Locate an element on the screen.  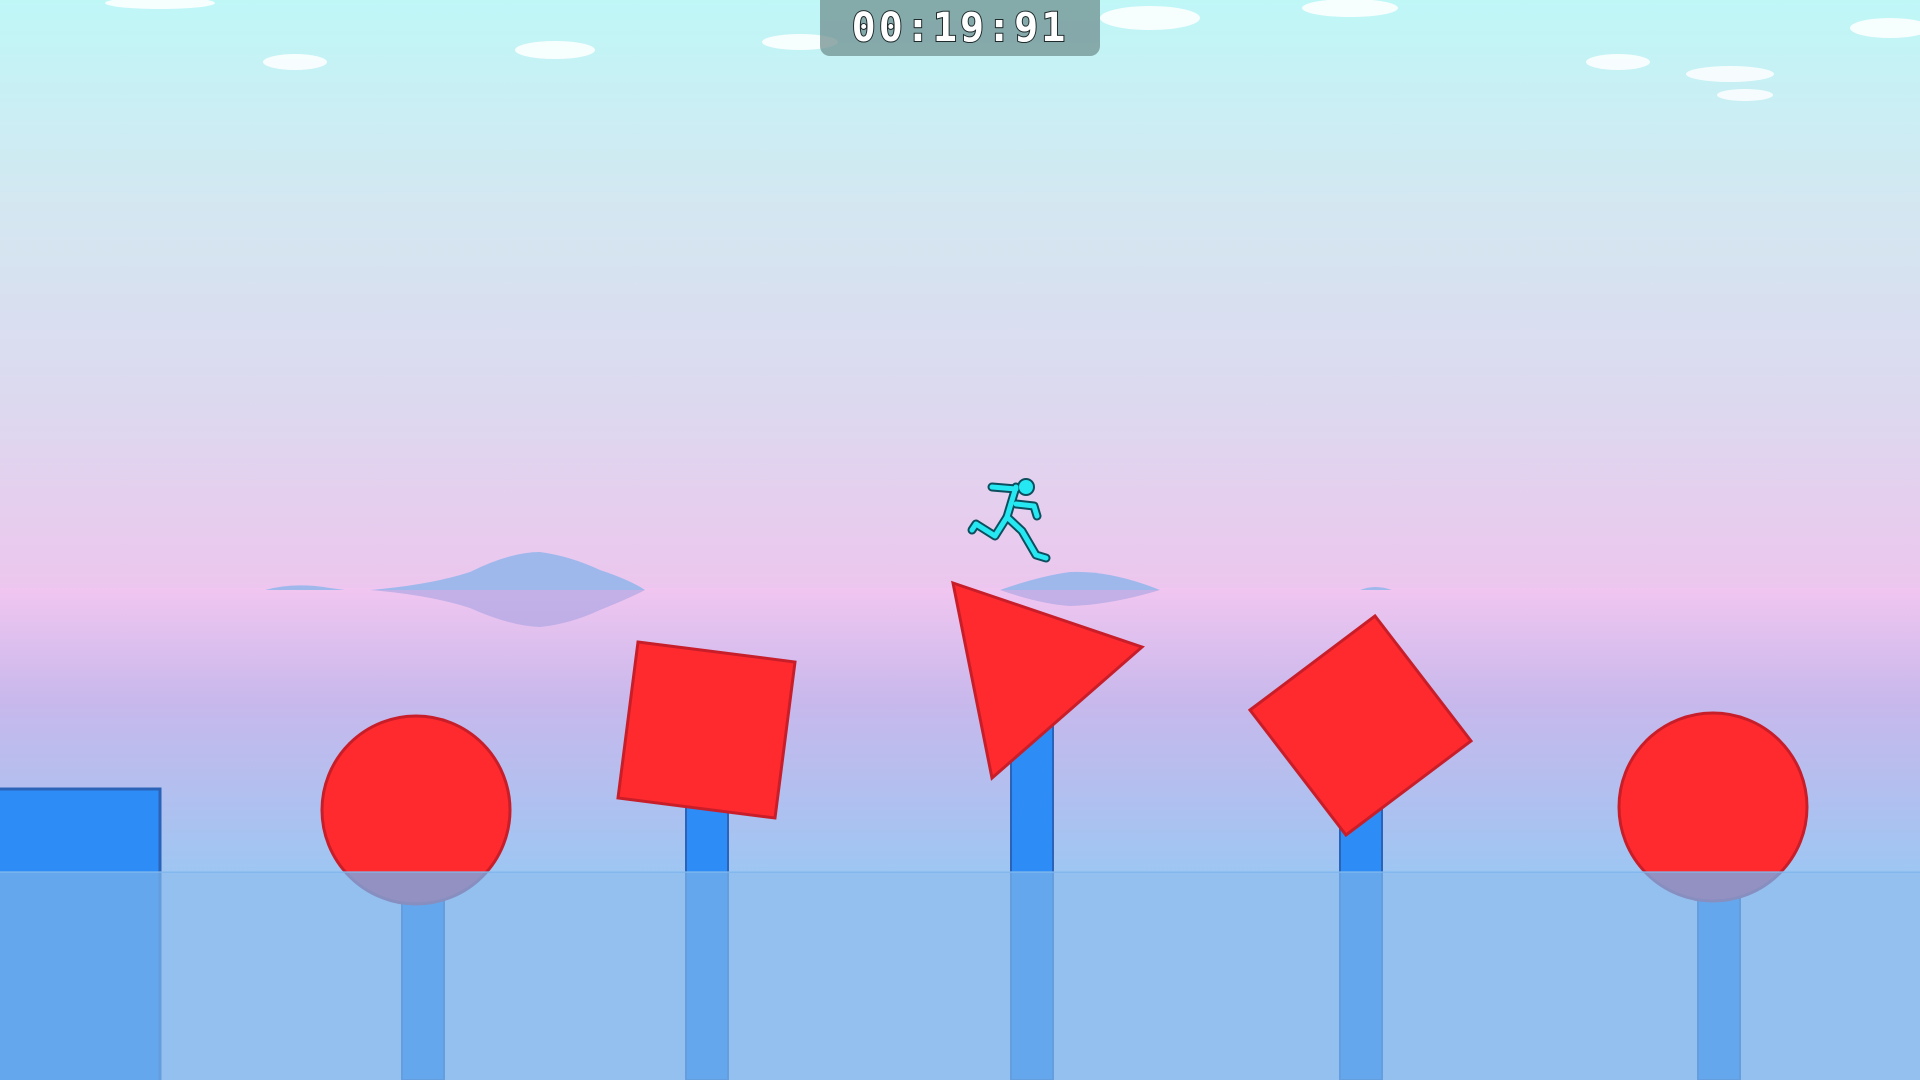
timer-display: 00:19:91 is located at coordinates (960, 28).